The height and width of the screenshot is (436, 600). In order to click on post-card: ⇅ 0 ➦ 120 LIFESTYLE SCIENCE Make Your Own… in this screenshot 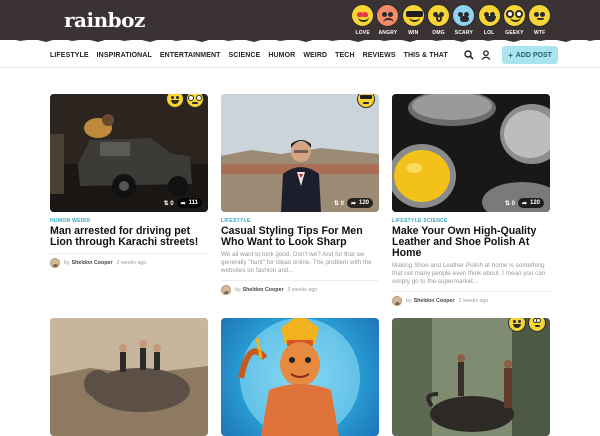, I will do `click(471, 200)`.